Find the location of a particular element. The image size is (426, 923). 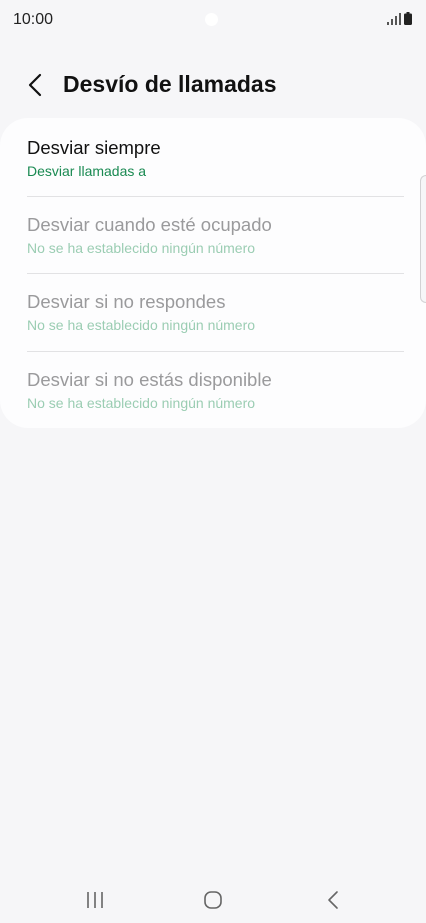

home-icon is located at coordinates (213, 900).